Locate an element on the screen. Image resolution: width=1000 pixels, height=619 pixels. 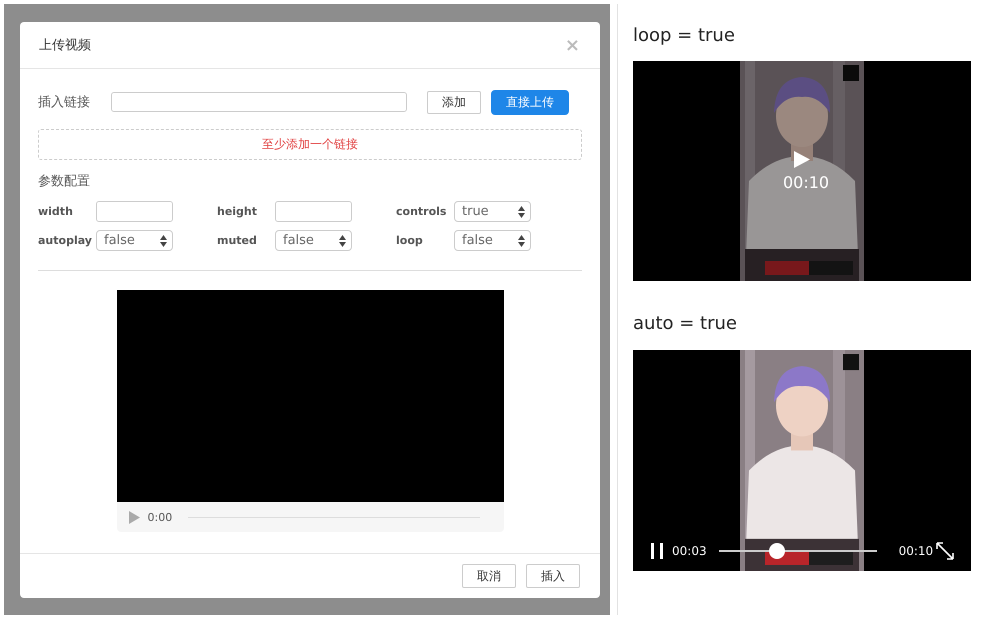
warning-text: 至少添加一个链接 is located at coordinates (310, 144).